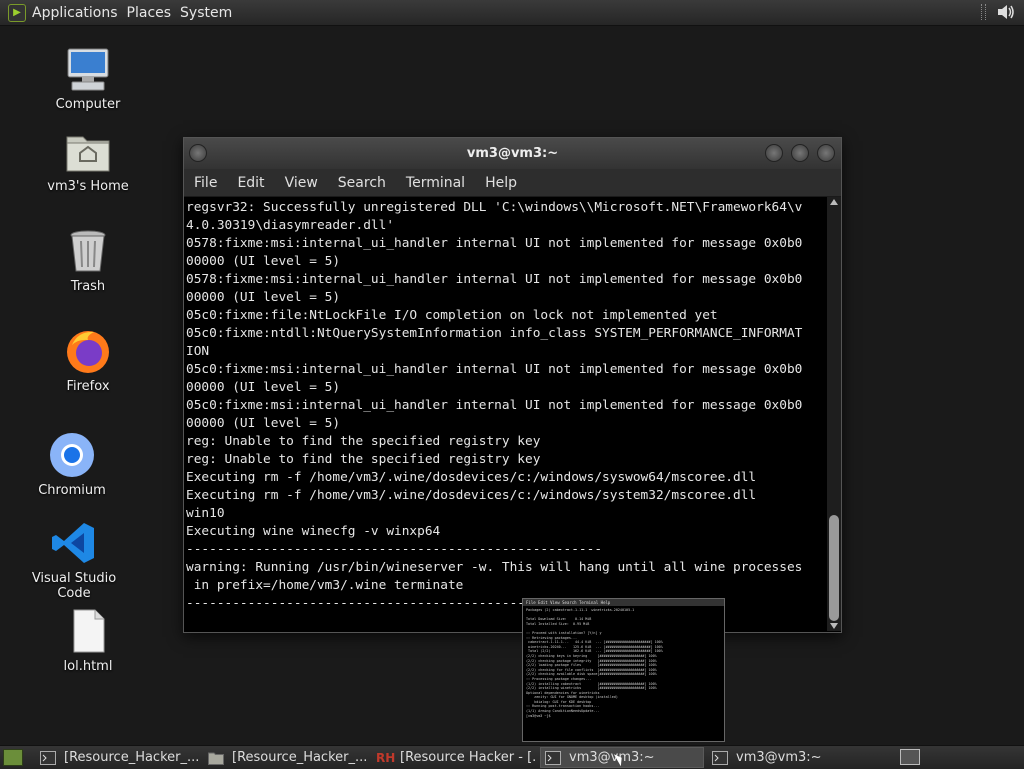 The image size is (1024, 769). I want to click on desktop-icon-lol-html: lol.html, so click(88, 640).